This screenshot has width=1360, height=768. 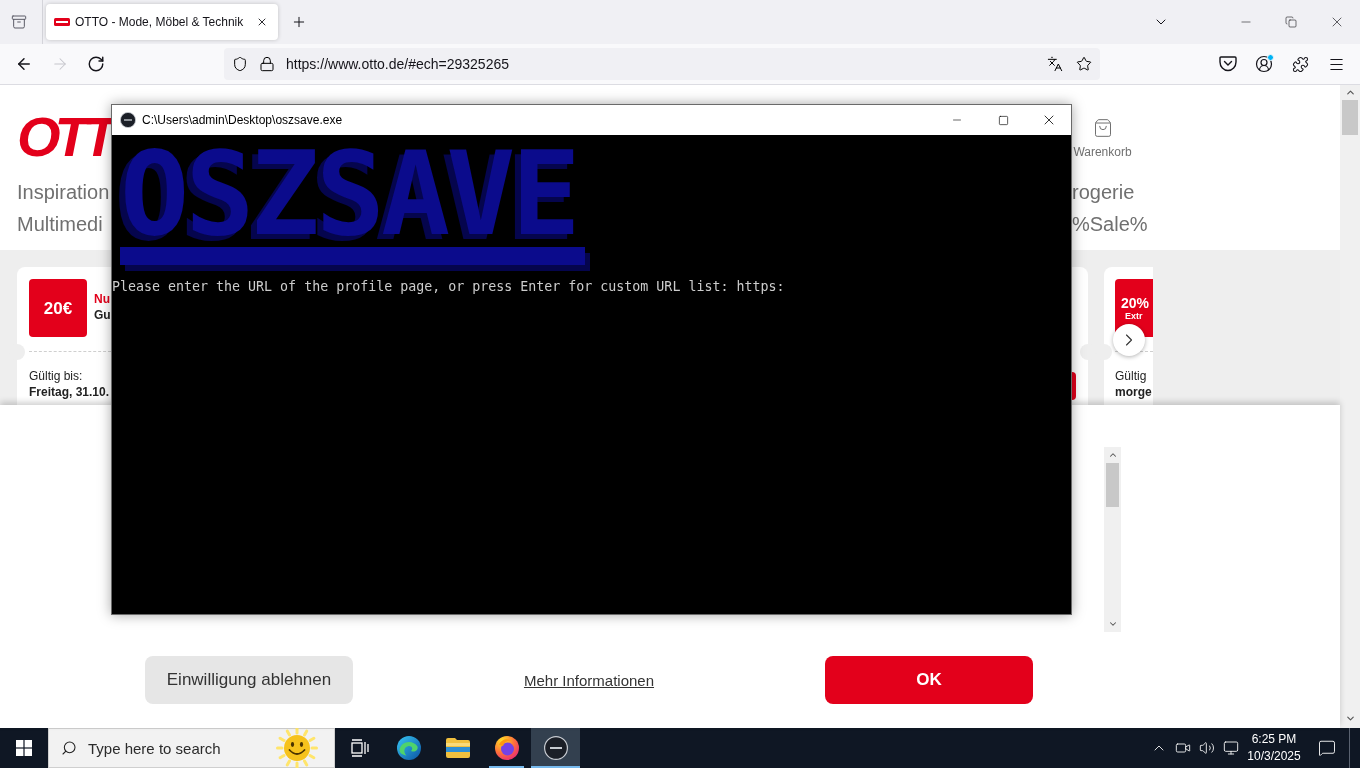 I want to click on browser-tab: OTTO - Mode, Möbel & Technik, so click(x=162, y=22).